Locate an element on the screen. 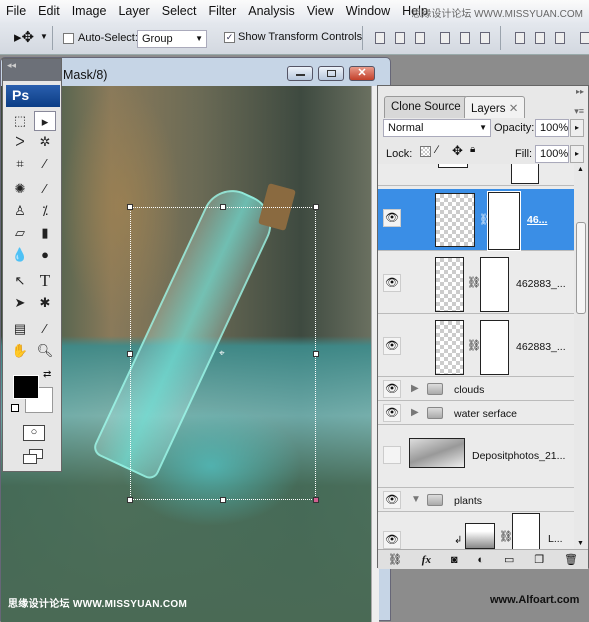 This screenshot has width=589, height=622. layer-name: water serface is located at coordinates (485, 414).